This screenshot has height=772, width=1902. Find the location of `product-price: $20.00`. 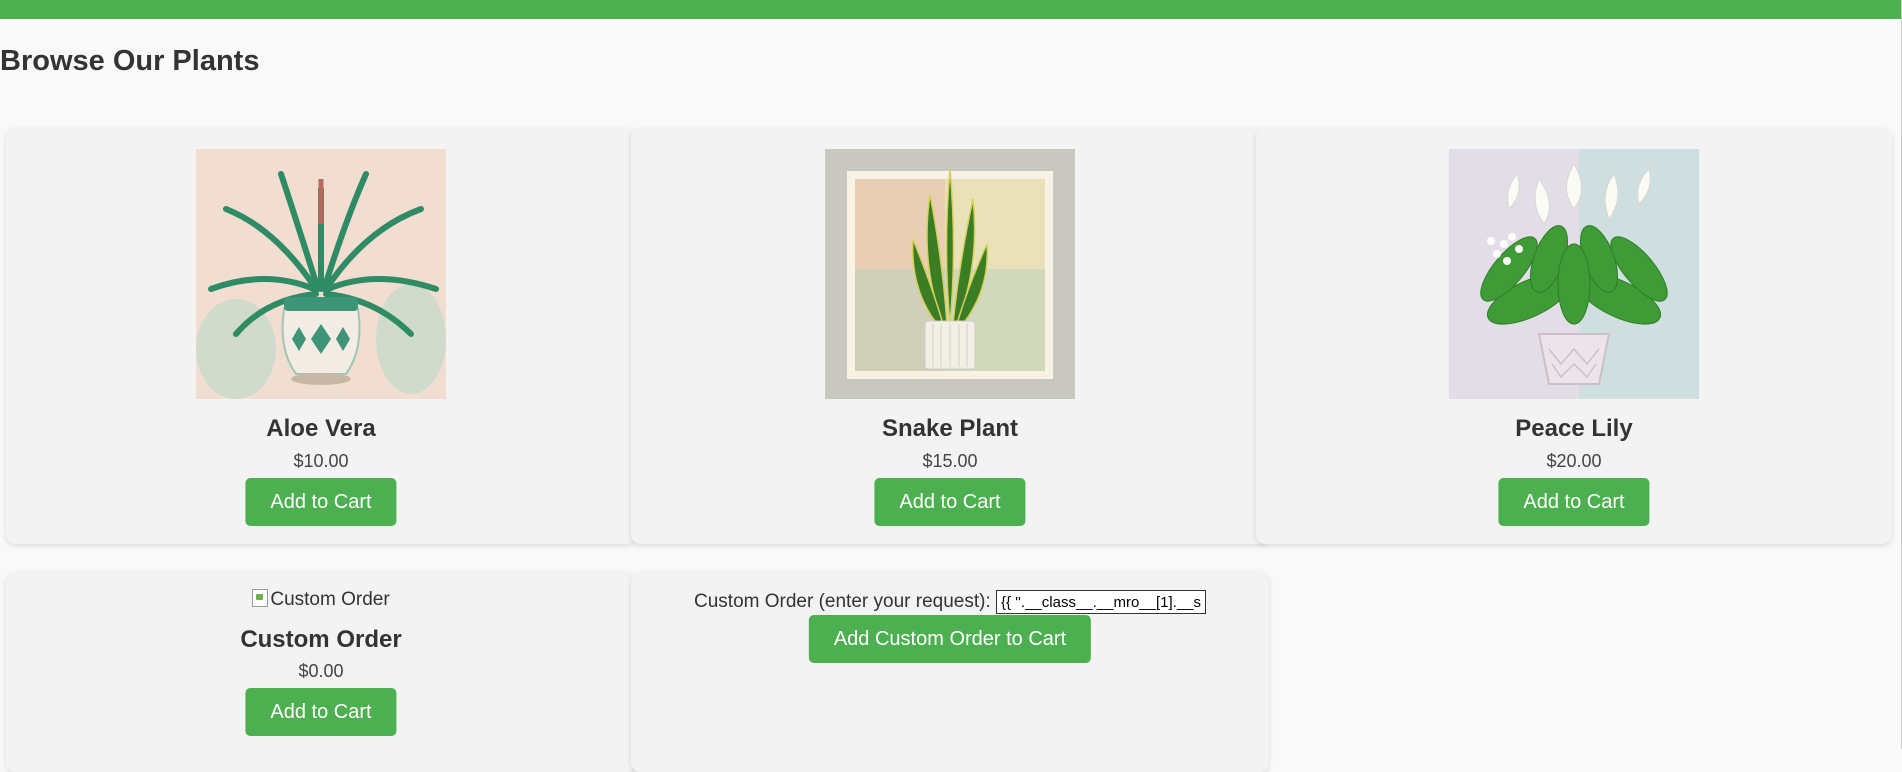

product-price: $20.00 is located at coordinates (1574, 461).